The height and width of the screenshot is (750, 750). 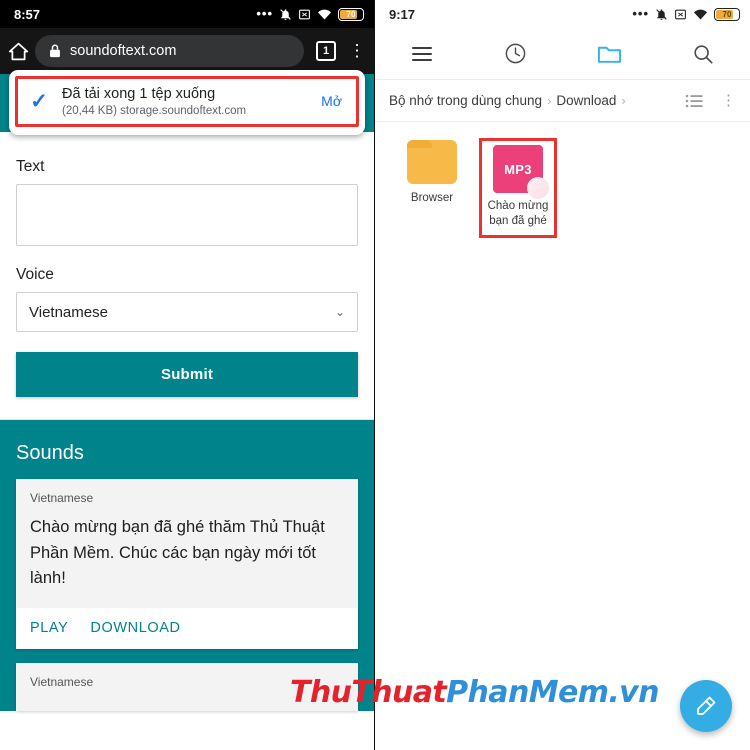 I want to click on list-view-icon, so click(x=694, y=101).